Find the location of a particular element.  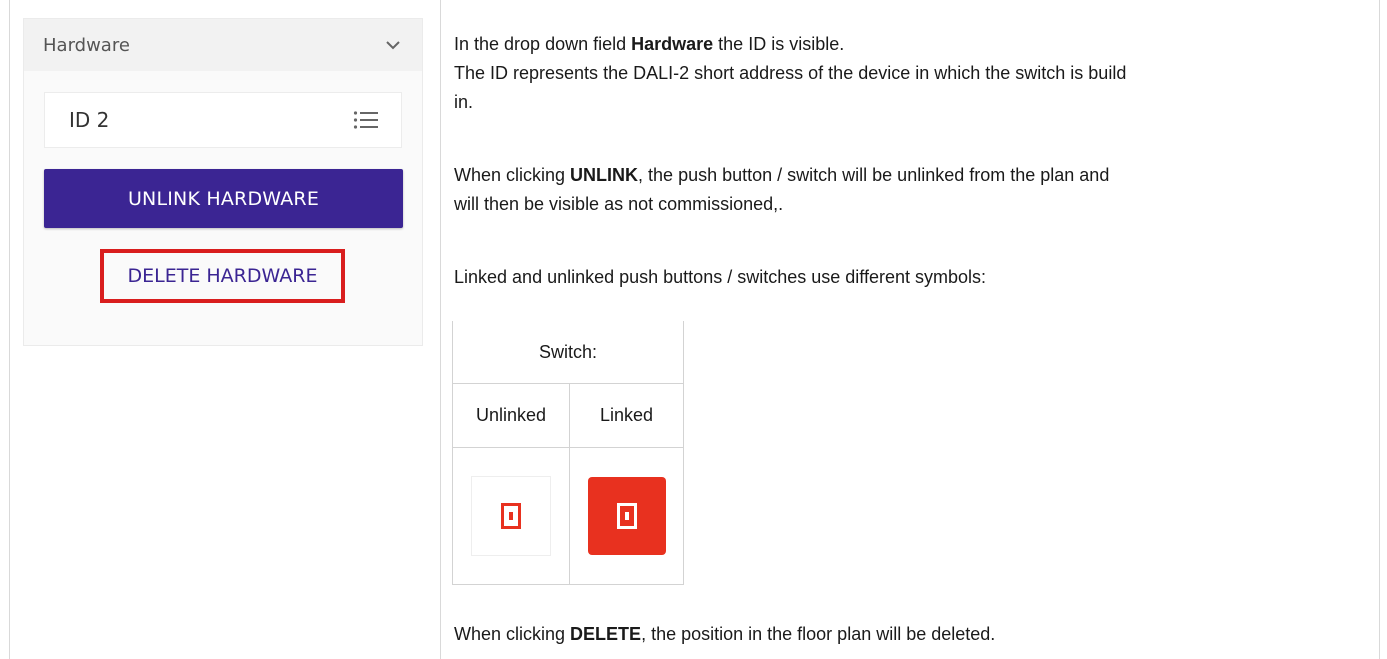

column-divider is located at coordinates (440, 329).